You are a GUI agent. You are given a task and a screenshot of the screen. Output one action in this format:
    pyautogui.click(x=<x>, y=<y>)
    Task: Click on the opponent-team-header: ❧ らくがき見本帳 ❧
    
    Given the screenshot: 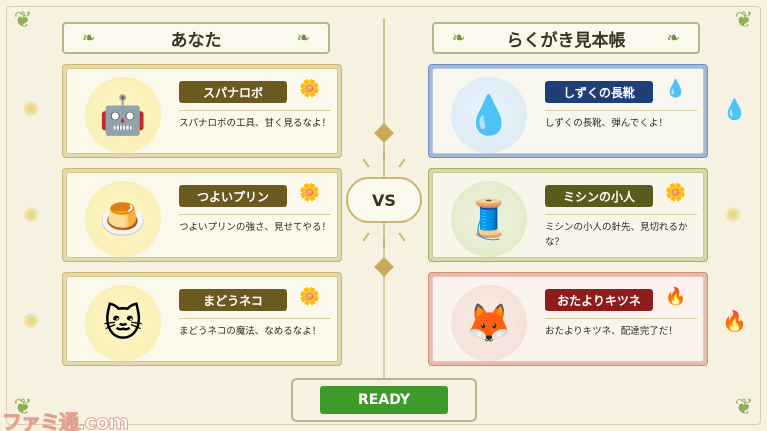 What is the action you would take?
    pyautogui.click(x=566, y=38)
    